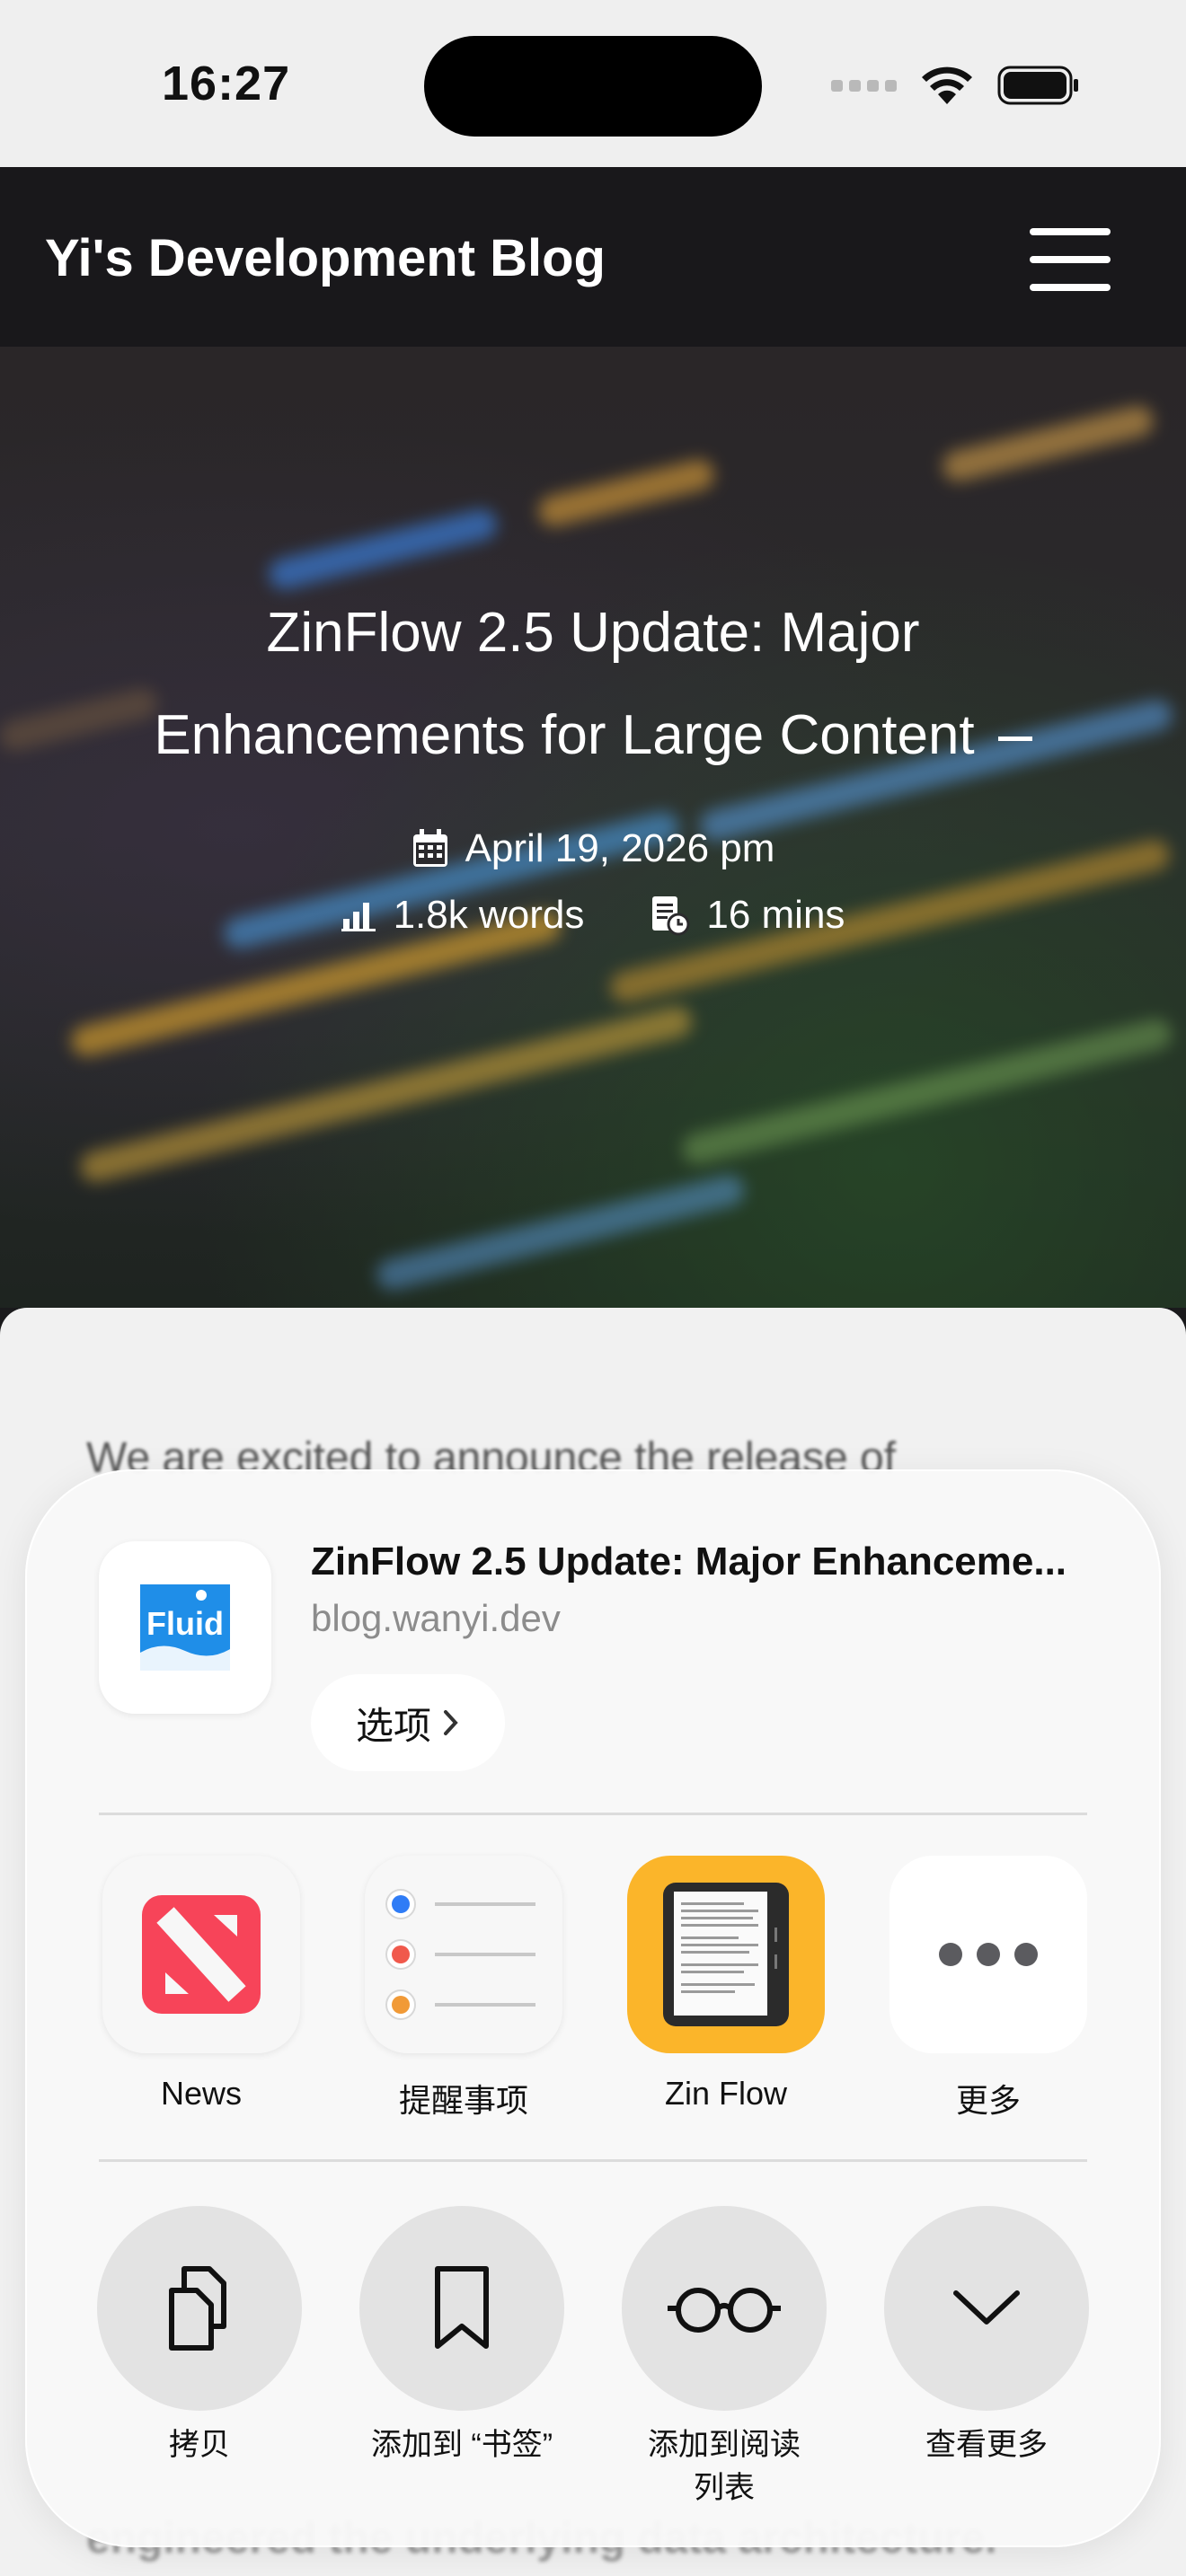 Image resolution: width=1186 pixels, height=2576 pixels. I want to click on fluid-logo-icon: Fluid, so click(185, 1627).